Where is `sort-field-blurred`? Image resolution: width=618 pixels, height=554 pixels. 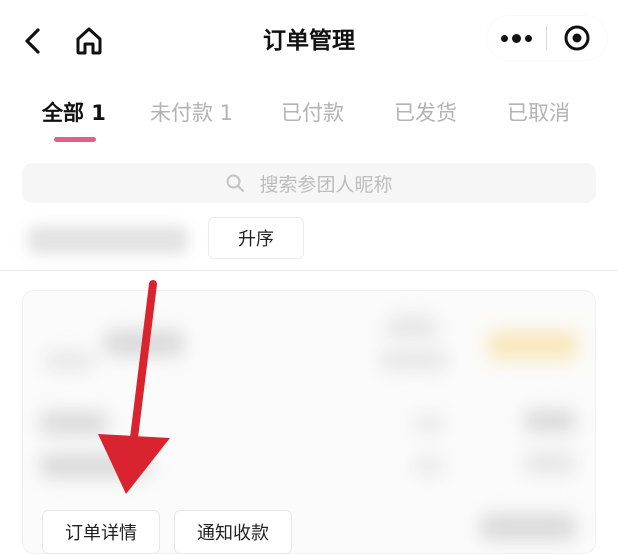
sort-field-blurred is located at coordinates (108, 240).